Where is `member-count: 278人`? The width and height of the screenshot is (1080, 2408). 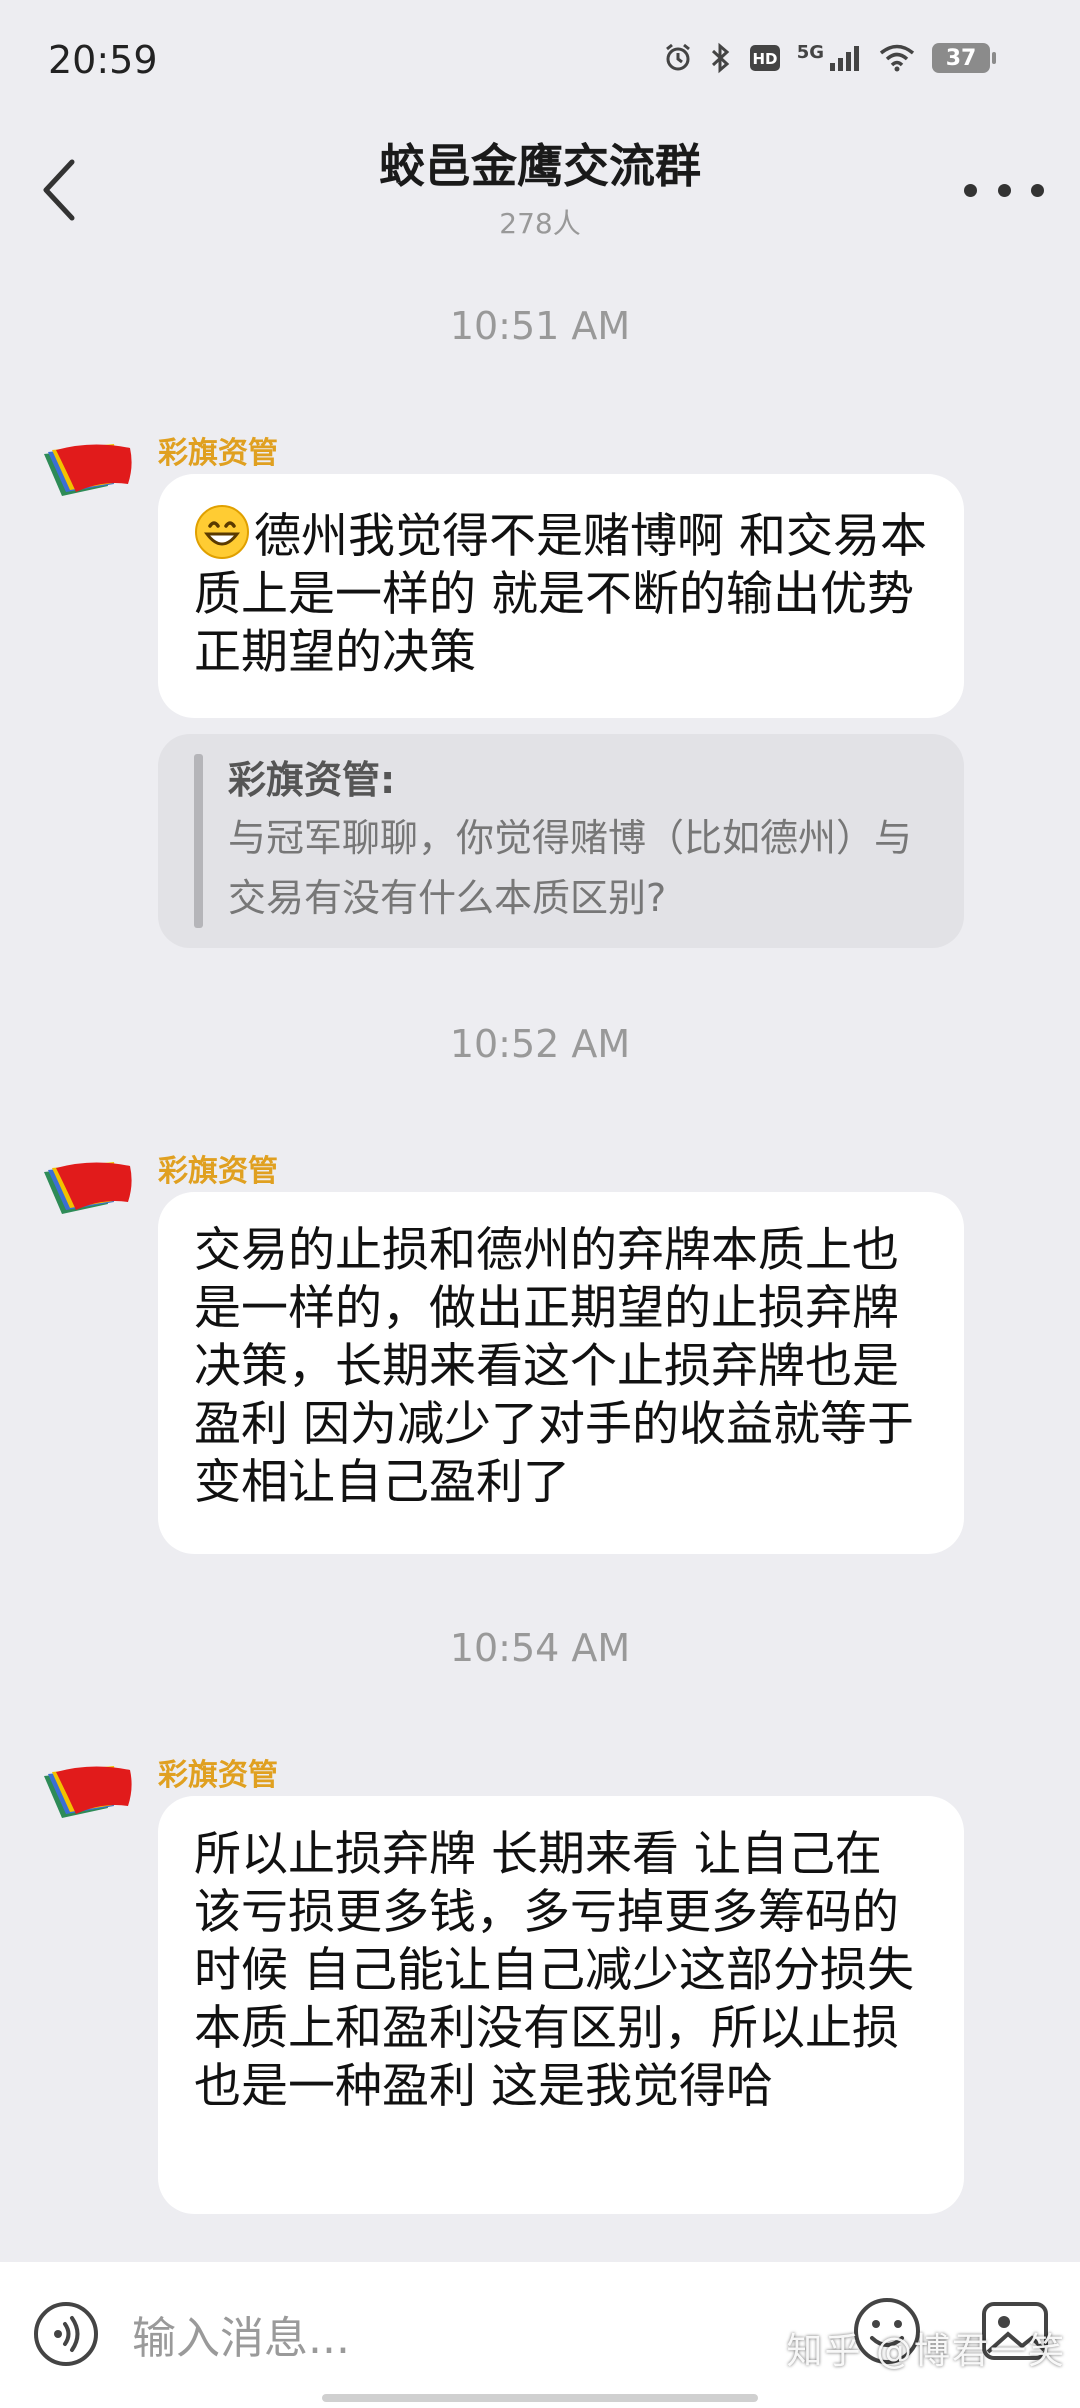
member-count: 278人 is located at coordinates (540, 222).